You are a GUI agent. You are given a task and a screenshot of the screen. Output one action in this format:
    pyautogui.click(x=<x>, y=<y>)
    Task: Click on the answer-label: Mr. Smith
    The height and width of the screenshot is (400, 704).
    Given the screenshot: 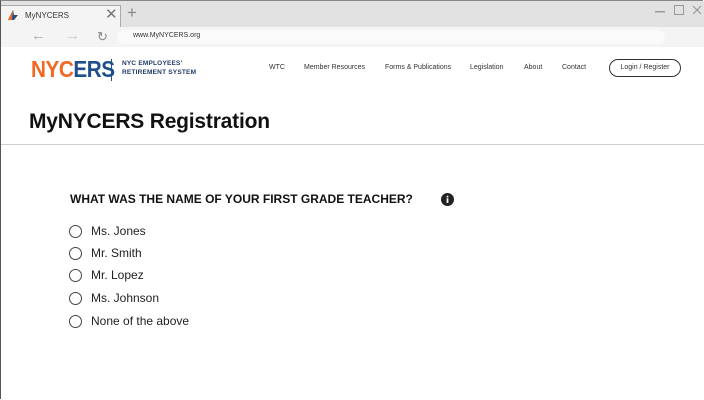 What is the action you would take?
    pyautogui.click(x=116, y=253)
    